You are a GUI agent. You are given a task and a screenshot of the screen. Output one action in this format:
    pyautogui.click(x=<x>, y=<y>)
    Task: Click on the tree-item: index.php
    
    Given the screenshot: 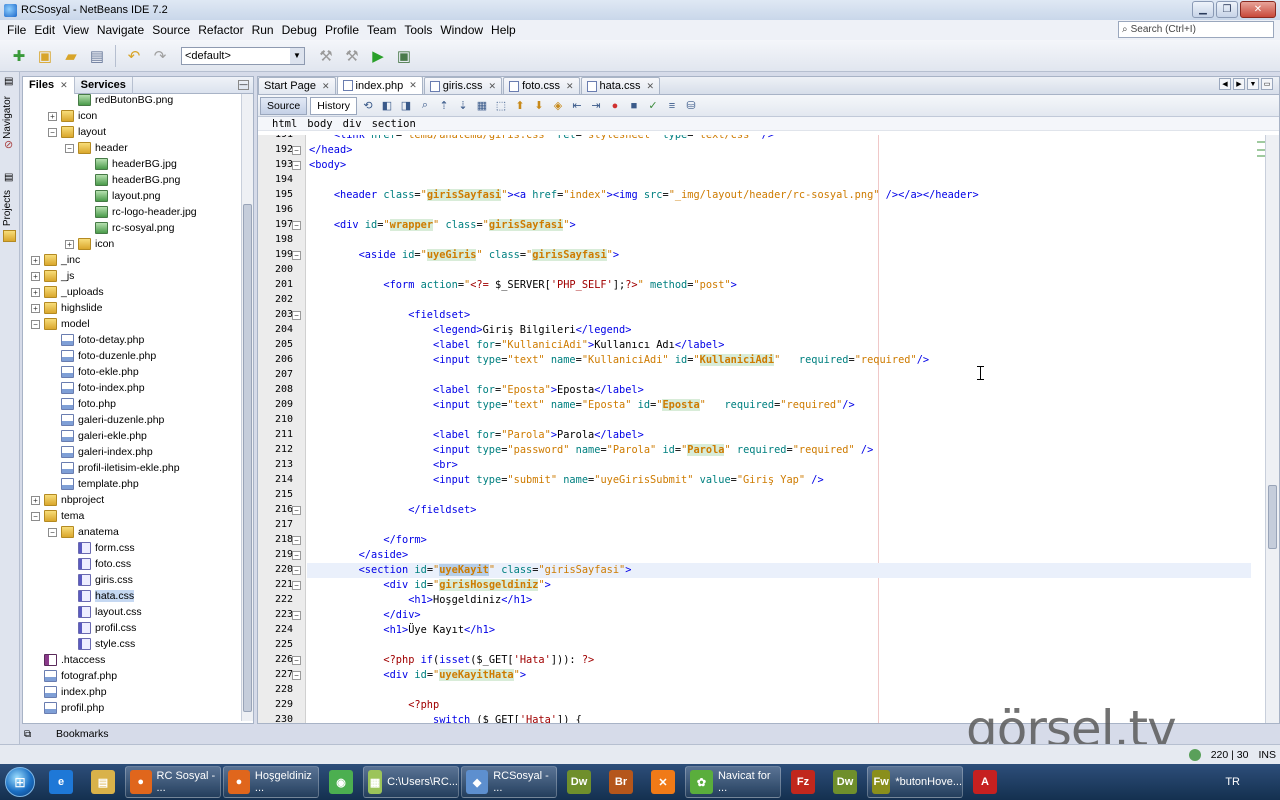 What is the action you would take?
    pyautogui.click(x=69, y=692)
    